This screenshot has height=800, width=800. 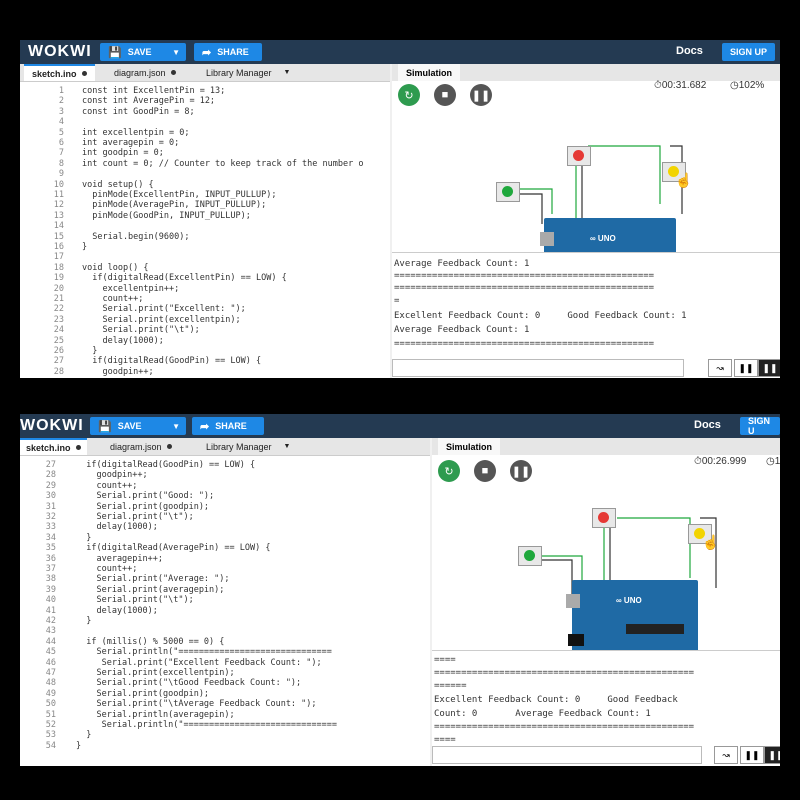 What do you see at coordinates (118, 371) in the screenshot?
I see `code-line: goodpin++;` at bounding box center [118, 371].